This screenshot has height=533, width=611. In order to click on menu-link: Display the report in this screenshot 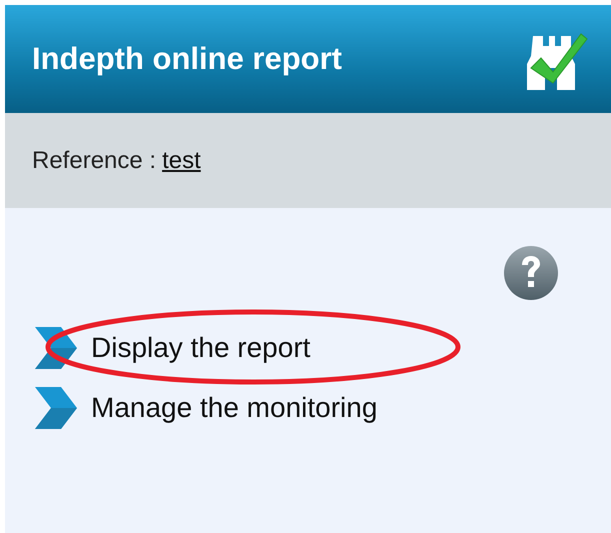, I will do `click(157, 348)`.